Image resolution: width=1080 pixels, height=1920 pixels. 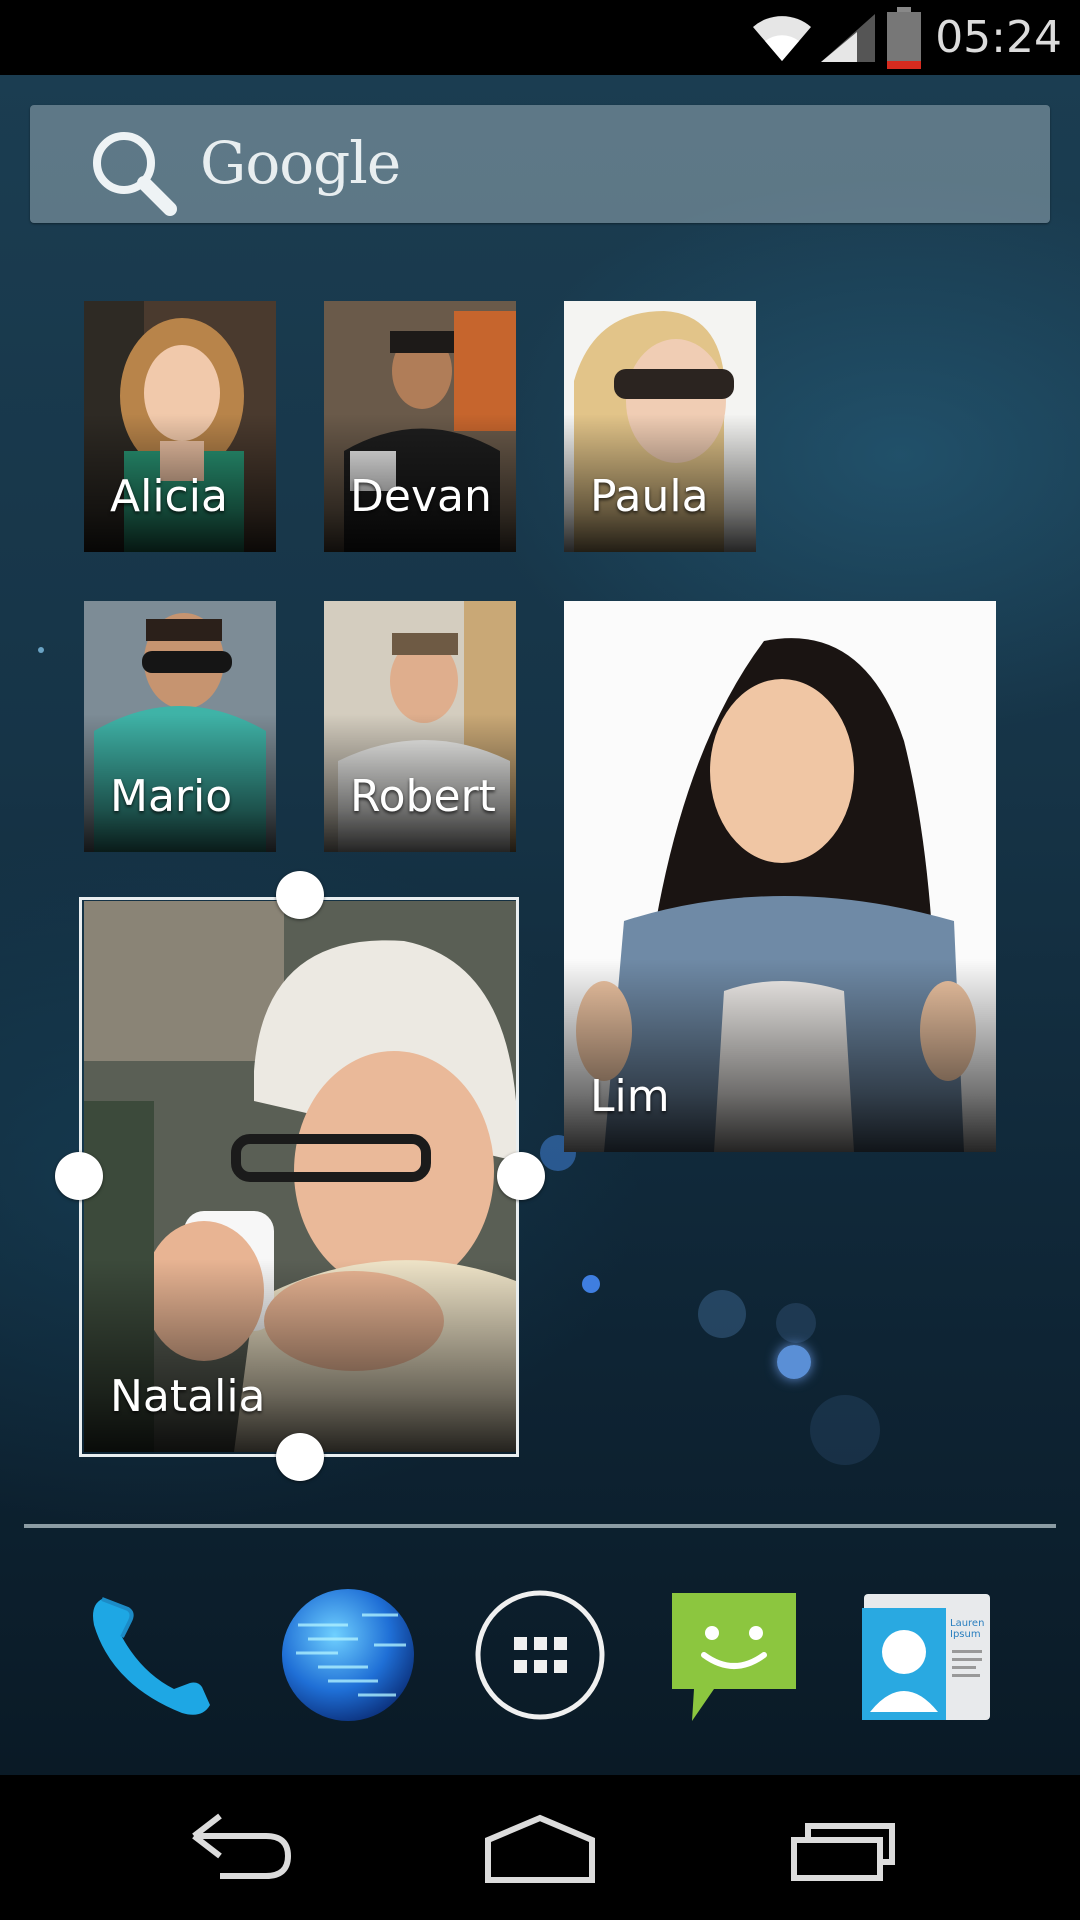 I want to click on search-icon, so click(x=135, y=174).